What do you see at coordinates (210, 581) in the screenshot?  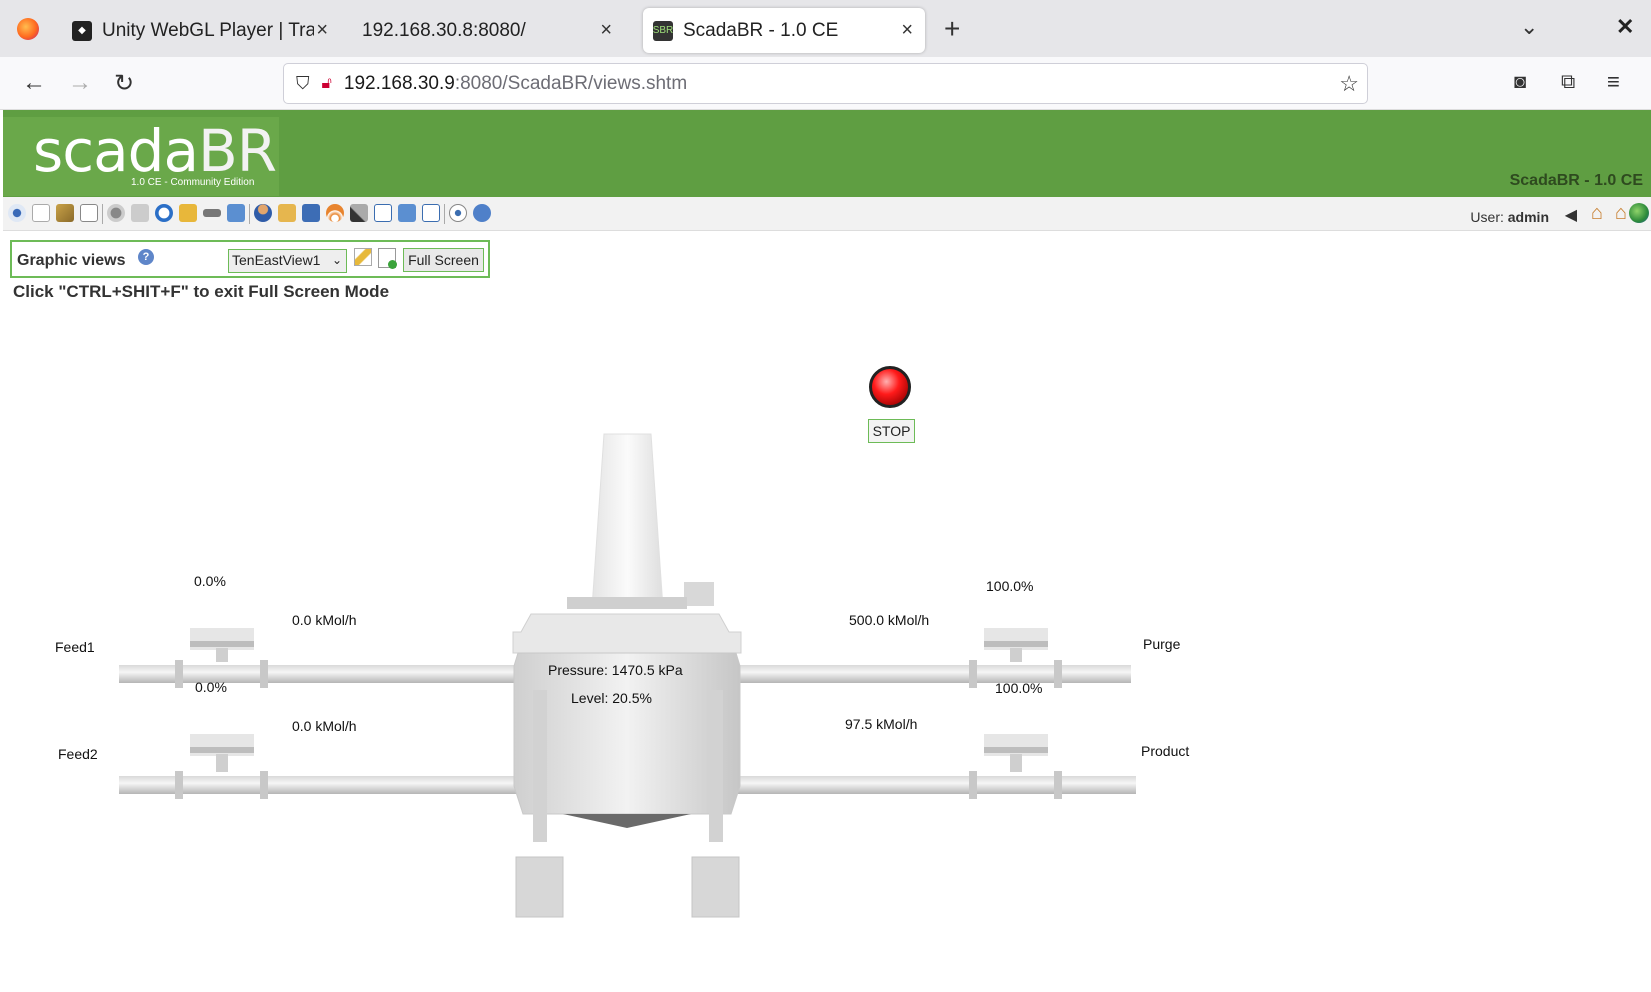 I see `feed1-valve-value: 0.0%` at bounding box center [210, 581].